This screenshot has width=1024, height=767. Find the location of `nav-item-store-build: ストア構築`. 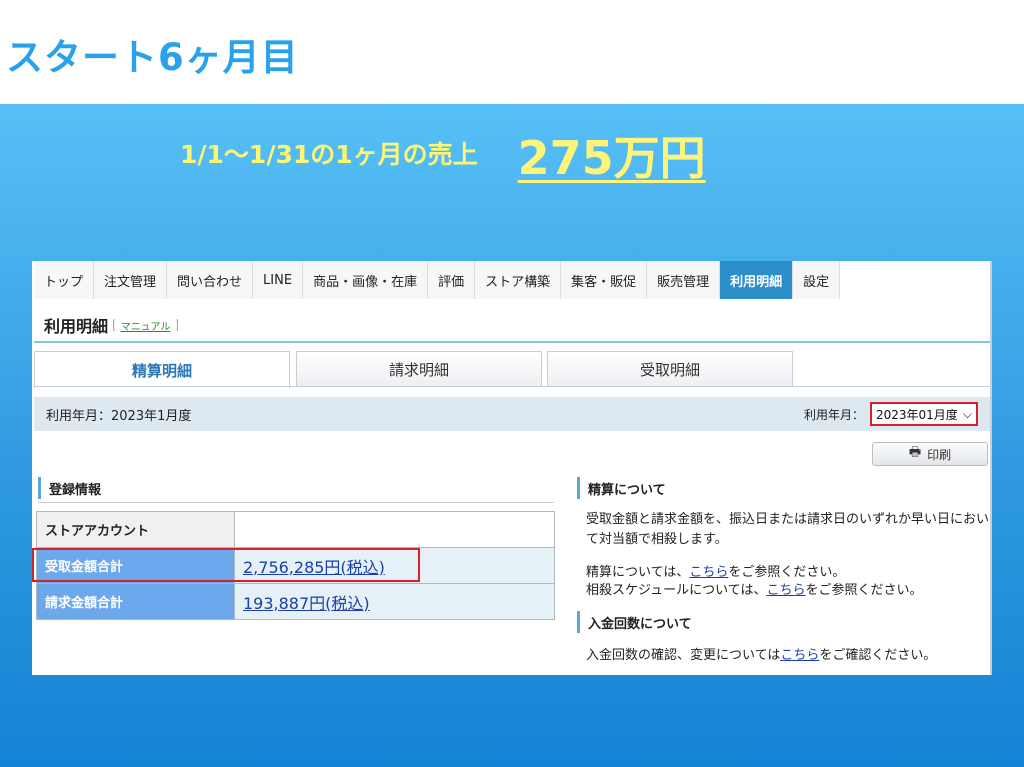

nav-item-store-build: ストア構築 is located at coordinates (518, 280).